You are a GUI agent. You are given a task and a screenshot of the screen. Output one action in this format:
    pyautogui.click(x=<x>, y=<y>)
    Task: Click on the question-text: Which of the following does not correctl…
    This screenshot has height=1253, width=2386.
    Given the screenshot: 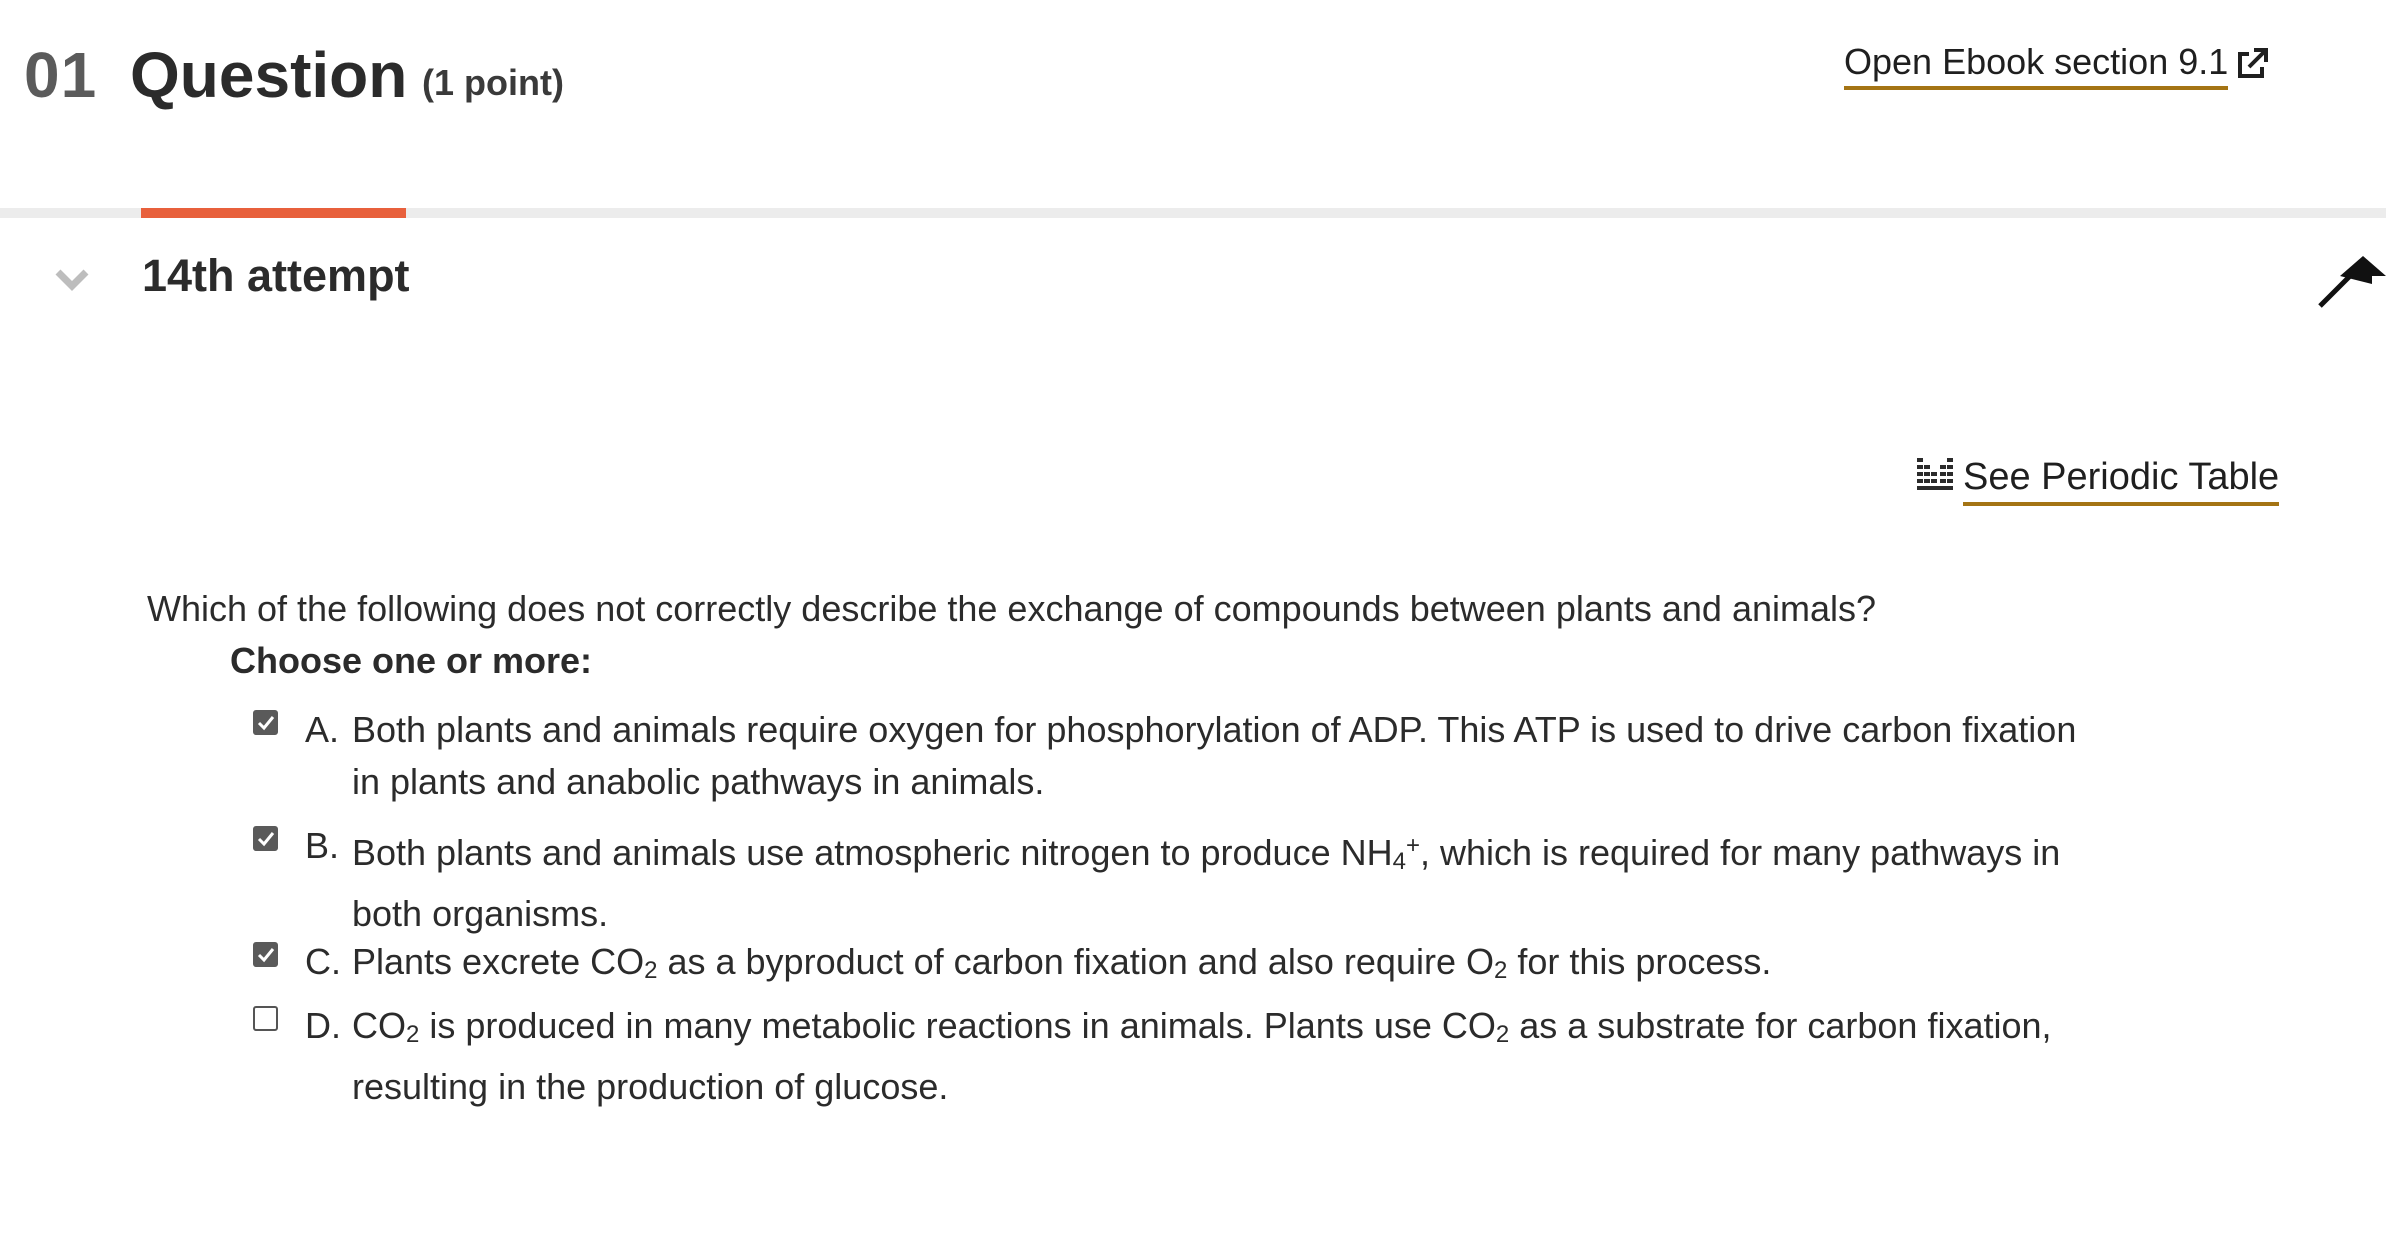 What is the action you would take?
    pyautogui.click(x=1012, y=608)
    